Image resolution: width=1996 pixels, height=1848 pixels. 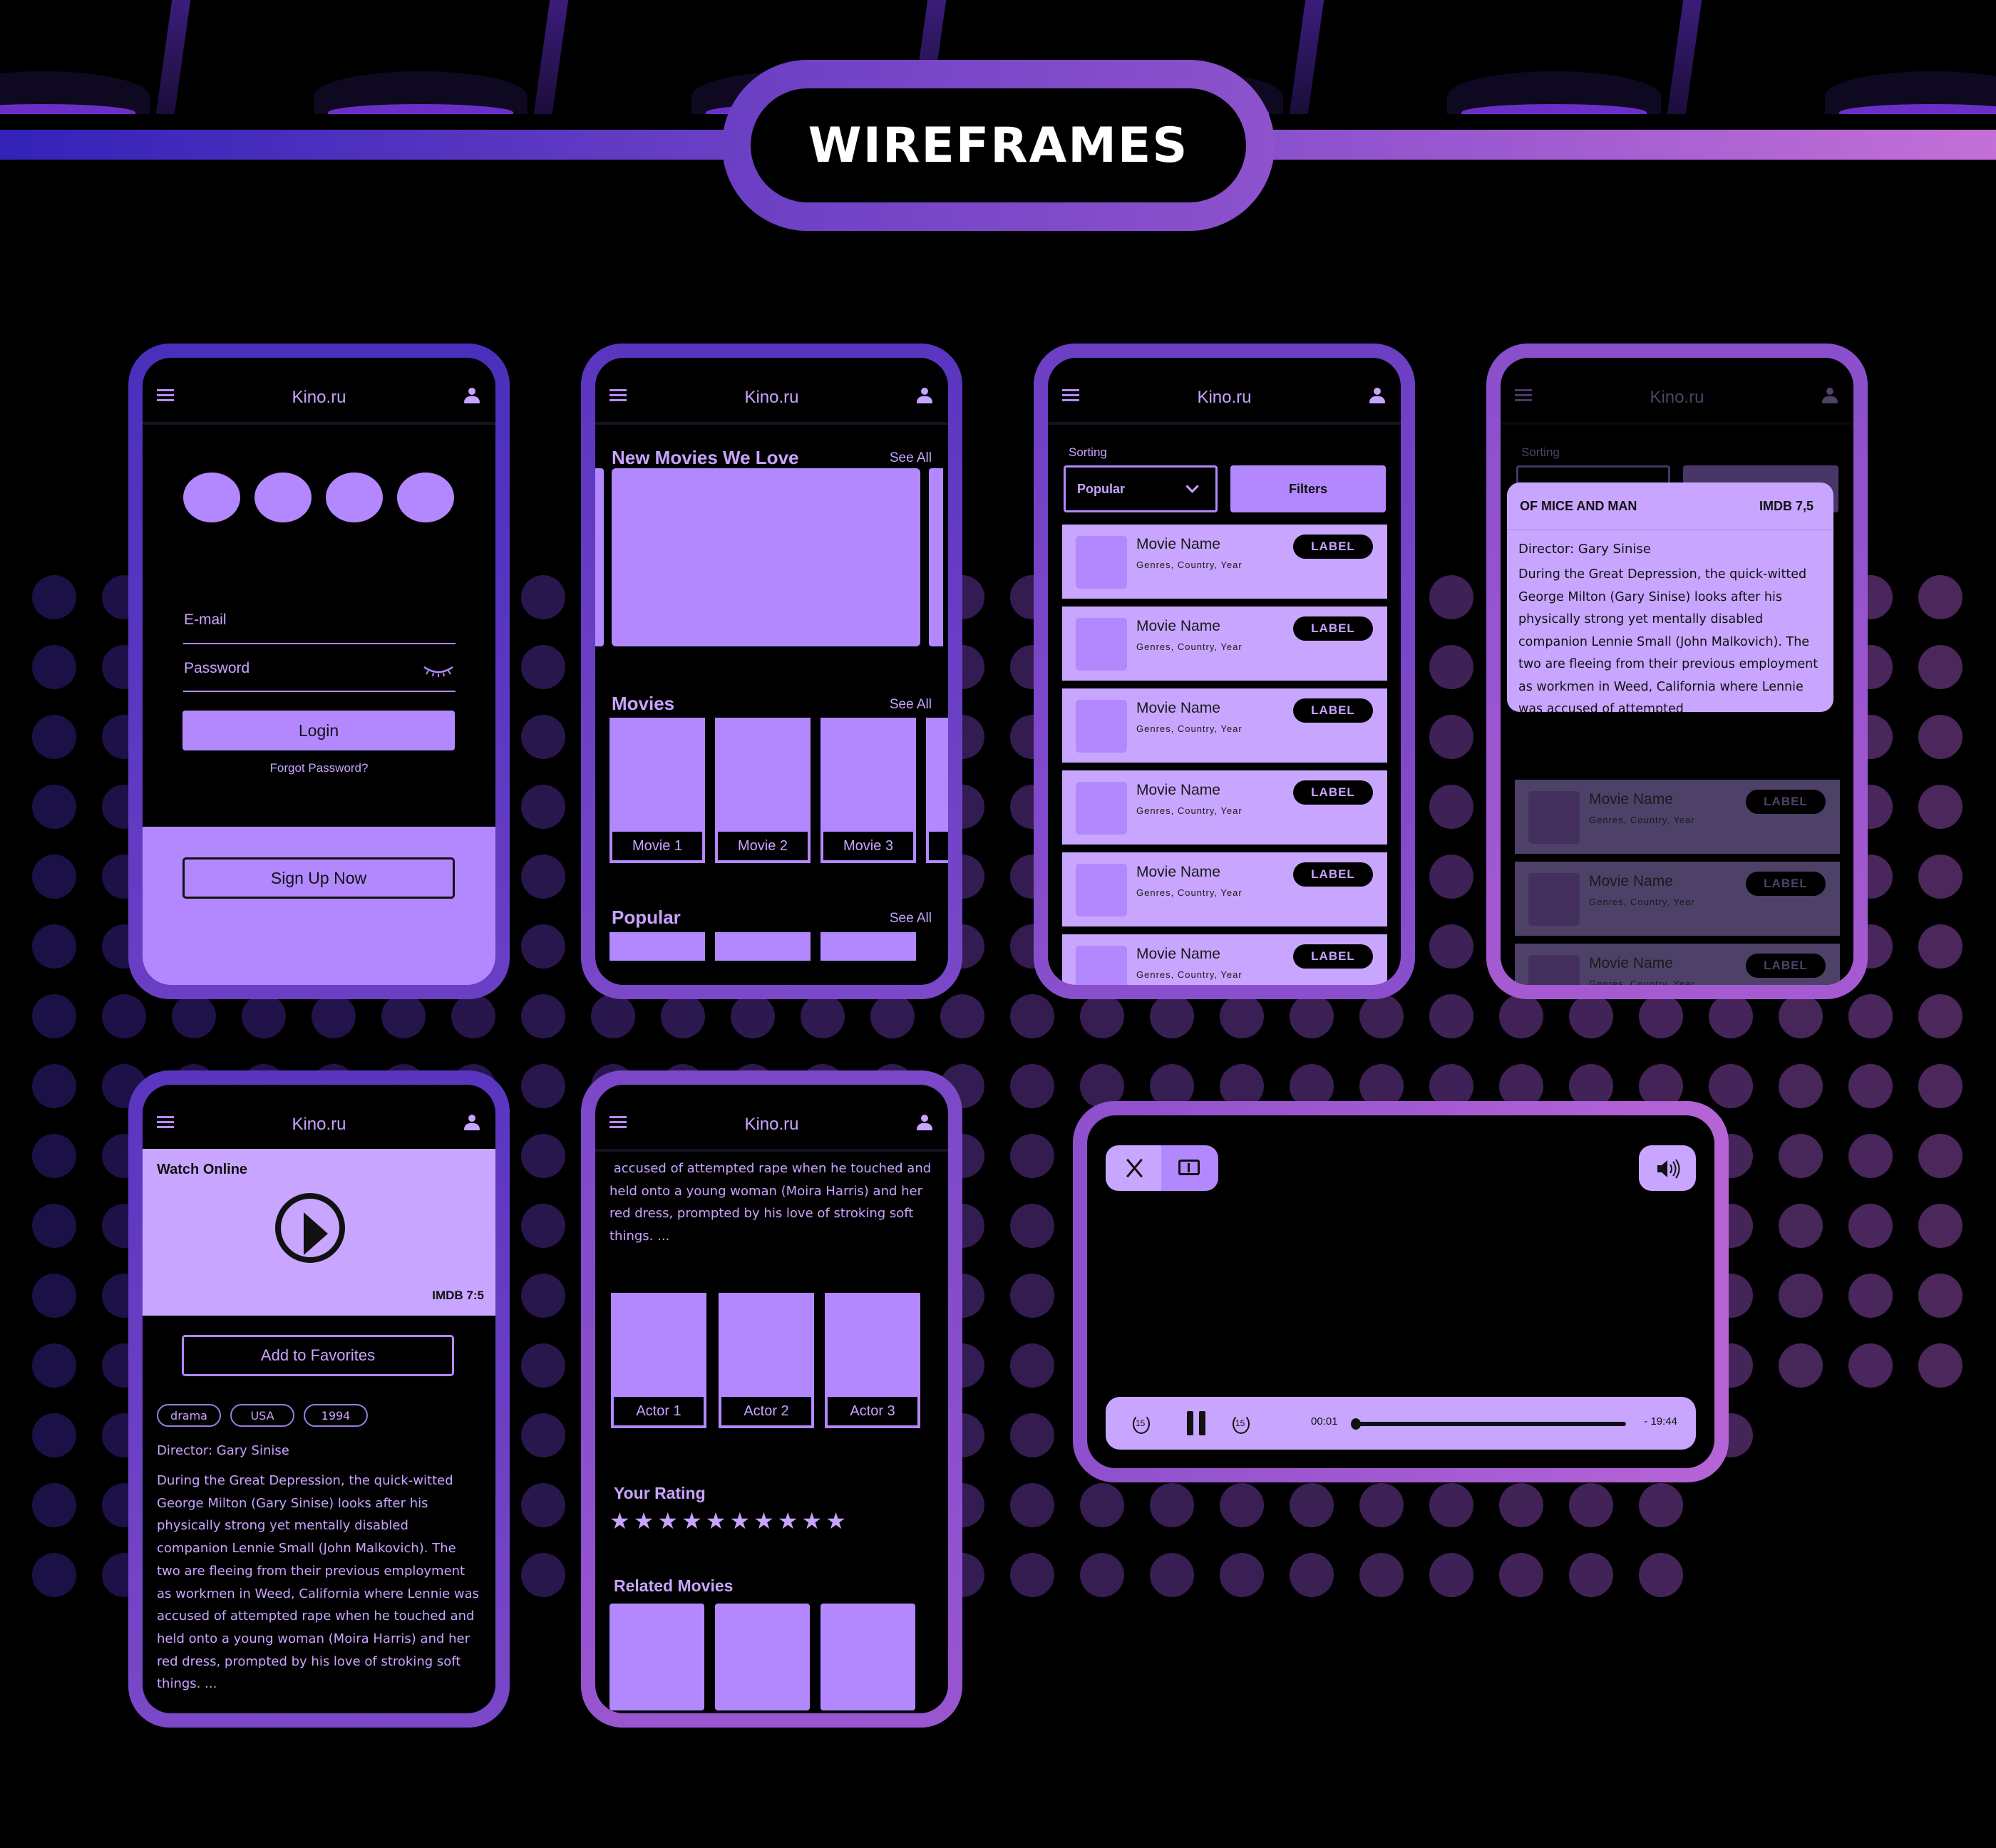 What do you see at coordinates (1668, 1168) in the screenshot?
I see `volume-button` at bounding box center [1668, 1168].